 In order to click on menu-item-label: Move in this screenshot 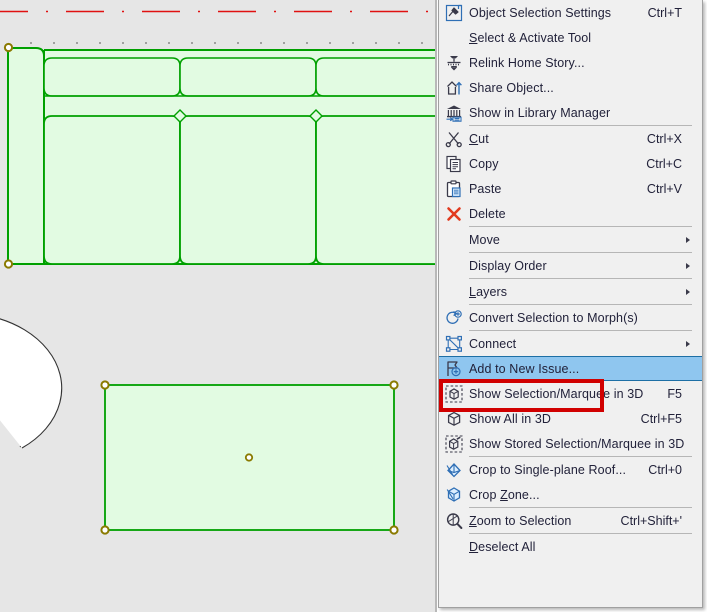, I will do `click(484, 239)`.